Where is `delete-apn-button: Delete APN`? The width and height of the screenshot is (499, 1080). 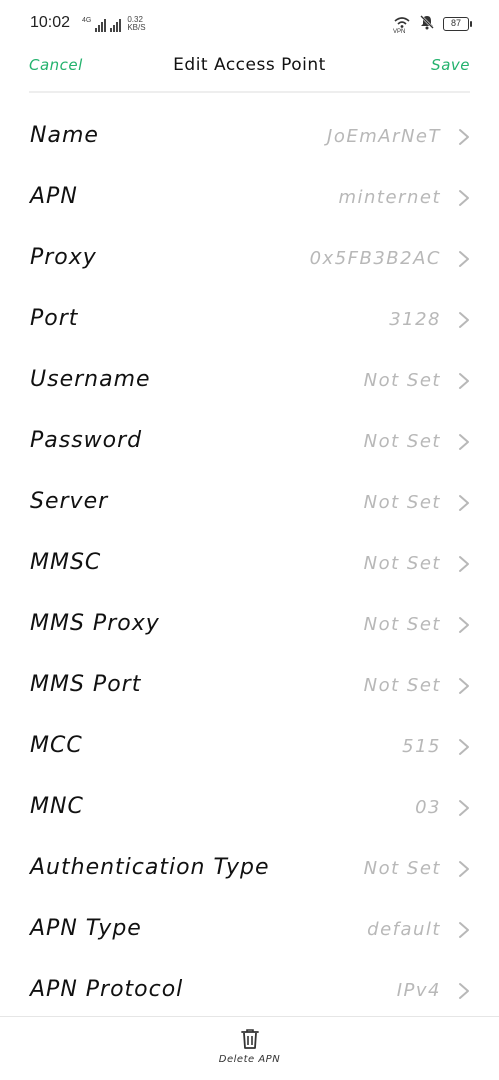
delete-apn-button: Delete APN is located at coordinates (249, 1046).